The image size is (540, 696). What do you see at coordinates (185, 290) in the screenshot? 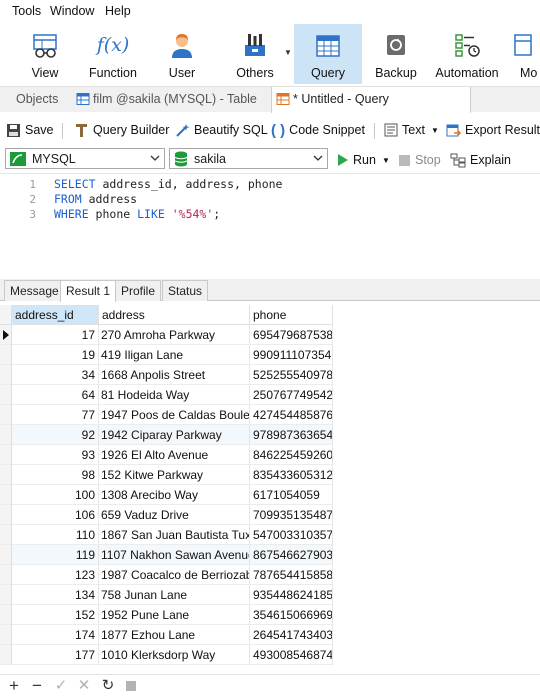
I see `tab-status: Status` at bounding box center [185, 290].